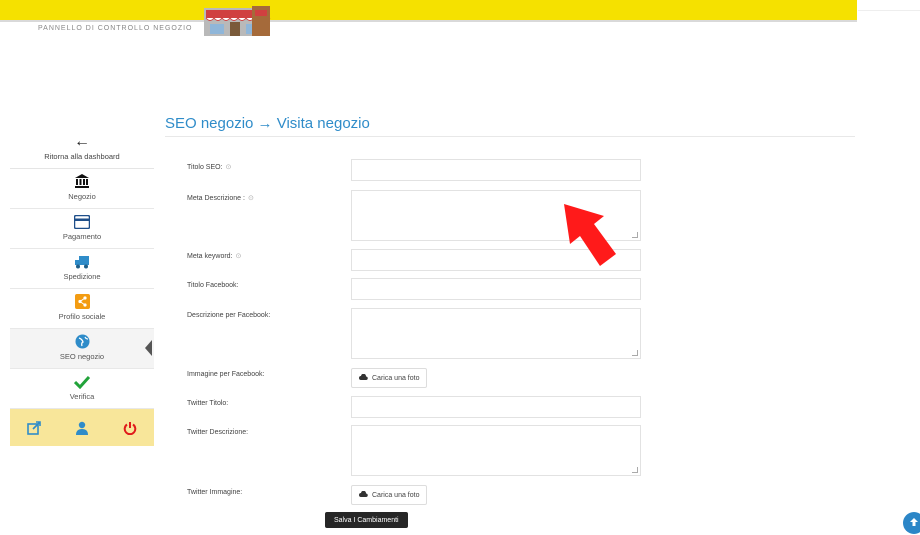 This screenshot has width=920, height=535. Describe the element at coordinates (213, 285) in the screenshot. I see `label-titolo-facebook: Titolo Facebook:` at that location.